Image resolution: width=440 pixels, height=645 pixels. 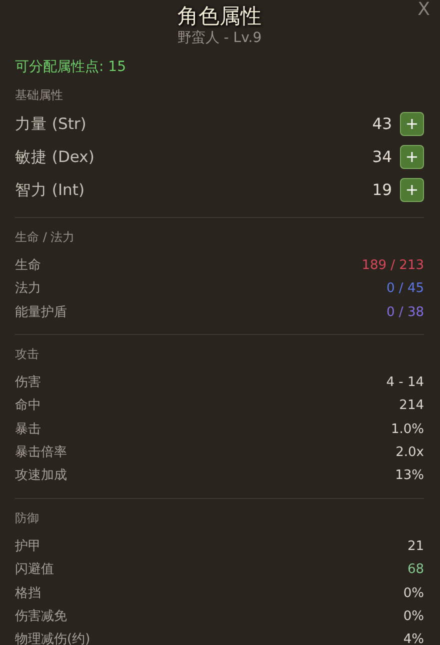 I want to click on close-button: X, so click(x=424, y=11).